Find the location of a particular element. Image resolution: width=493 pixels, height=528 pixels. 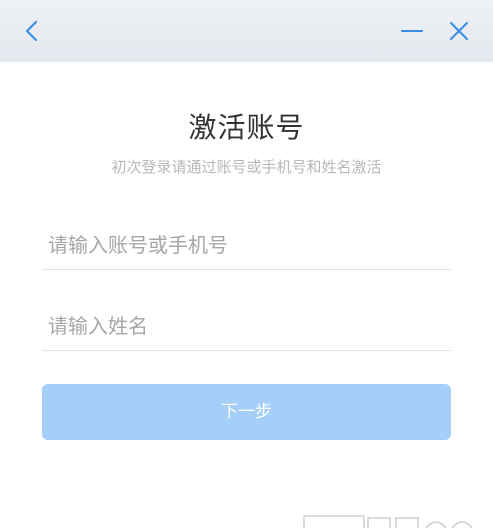

account-input is located at coordinates (248, 245).